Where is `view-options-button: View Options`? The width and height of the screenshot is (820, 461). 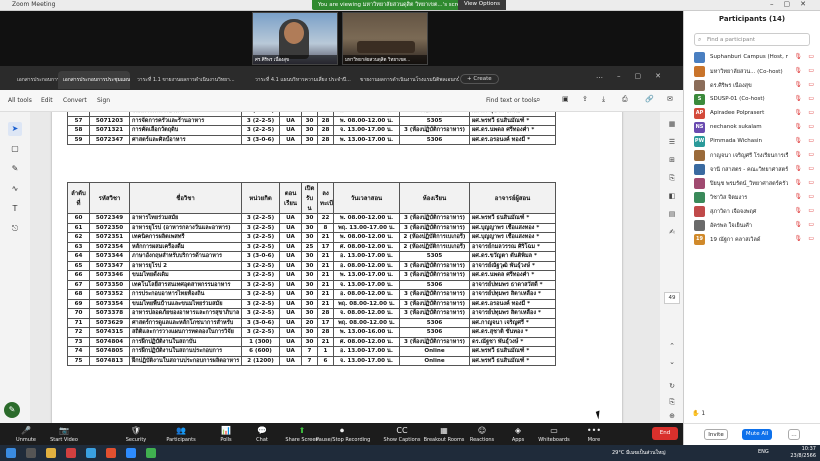
view-options-button: View Options is located at coordinates (482, 5).